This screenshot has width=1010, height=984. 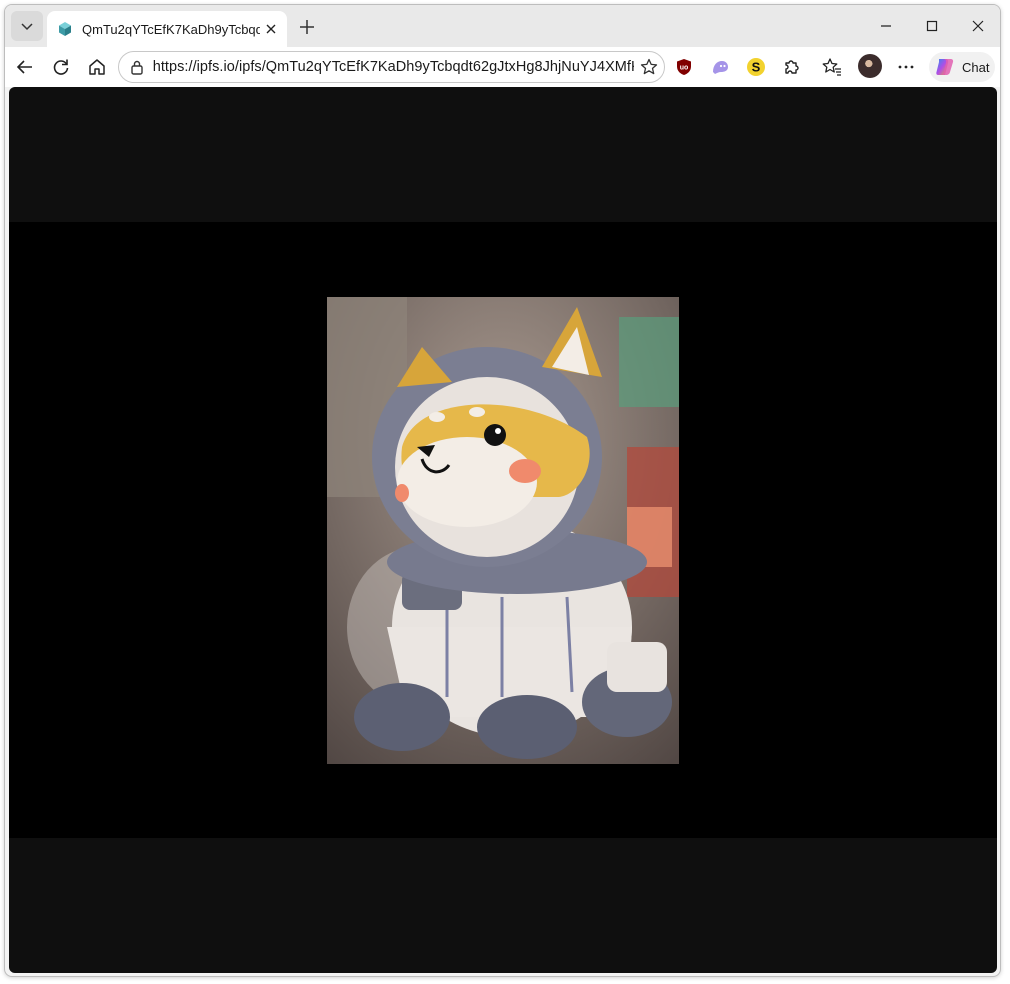 I want to click on settings-more-button, so click(x=906, y=67).